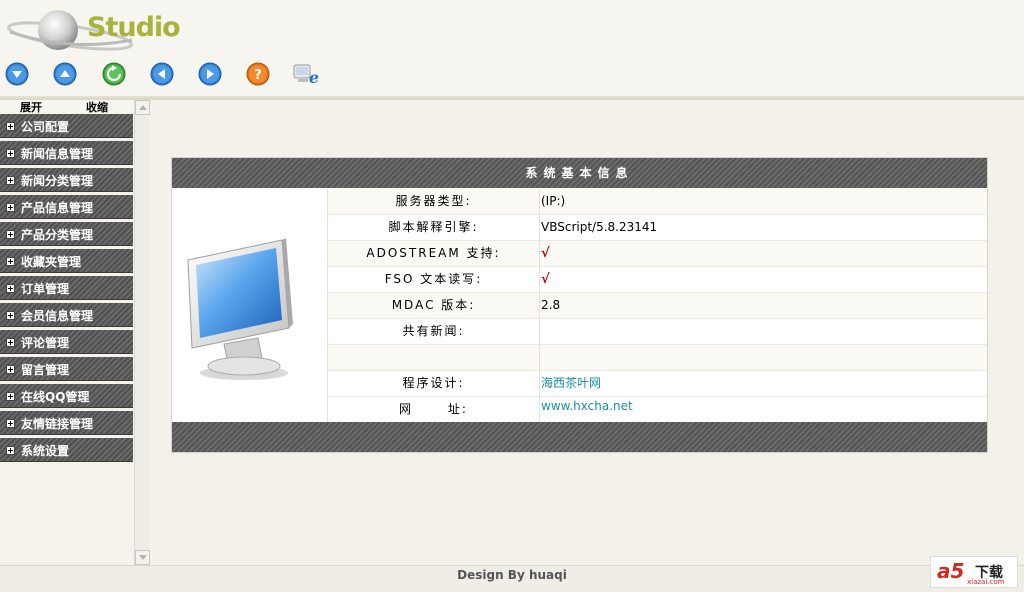  I want to click on sidebar-item-members: 会员信息管理, so click(66, 315).